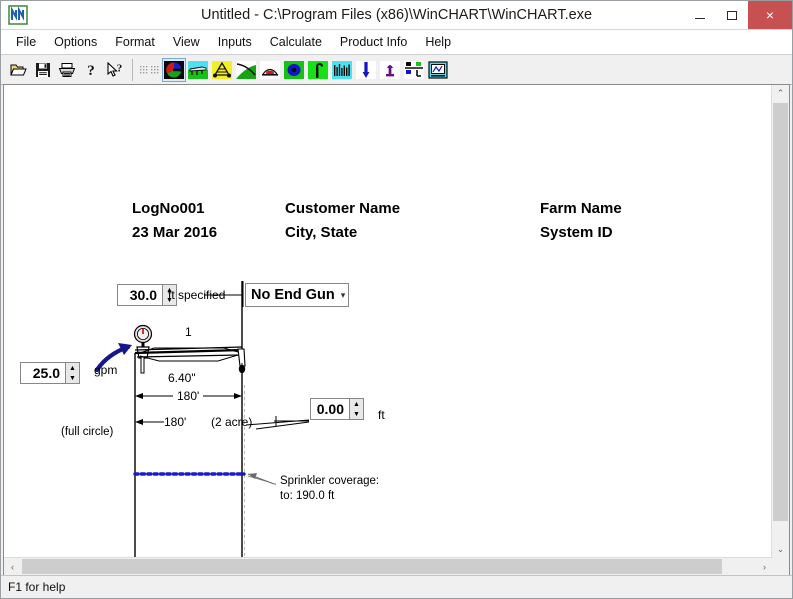 The height and width of the screenshot is (599, 793). Describe the element at coordinates (174, 69) in the screenshot. I see `plan-view-button` at that location.